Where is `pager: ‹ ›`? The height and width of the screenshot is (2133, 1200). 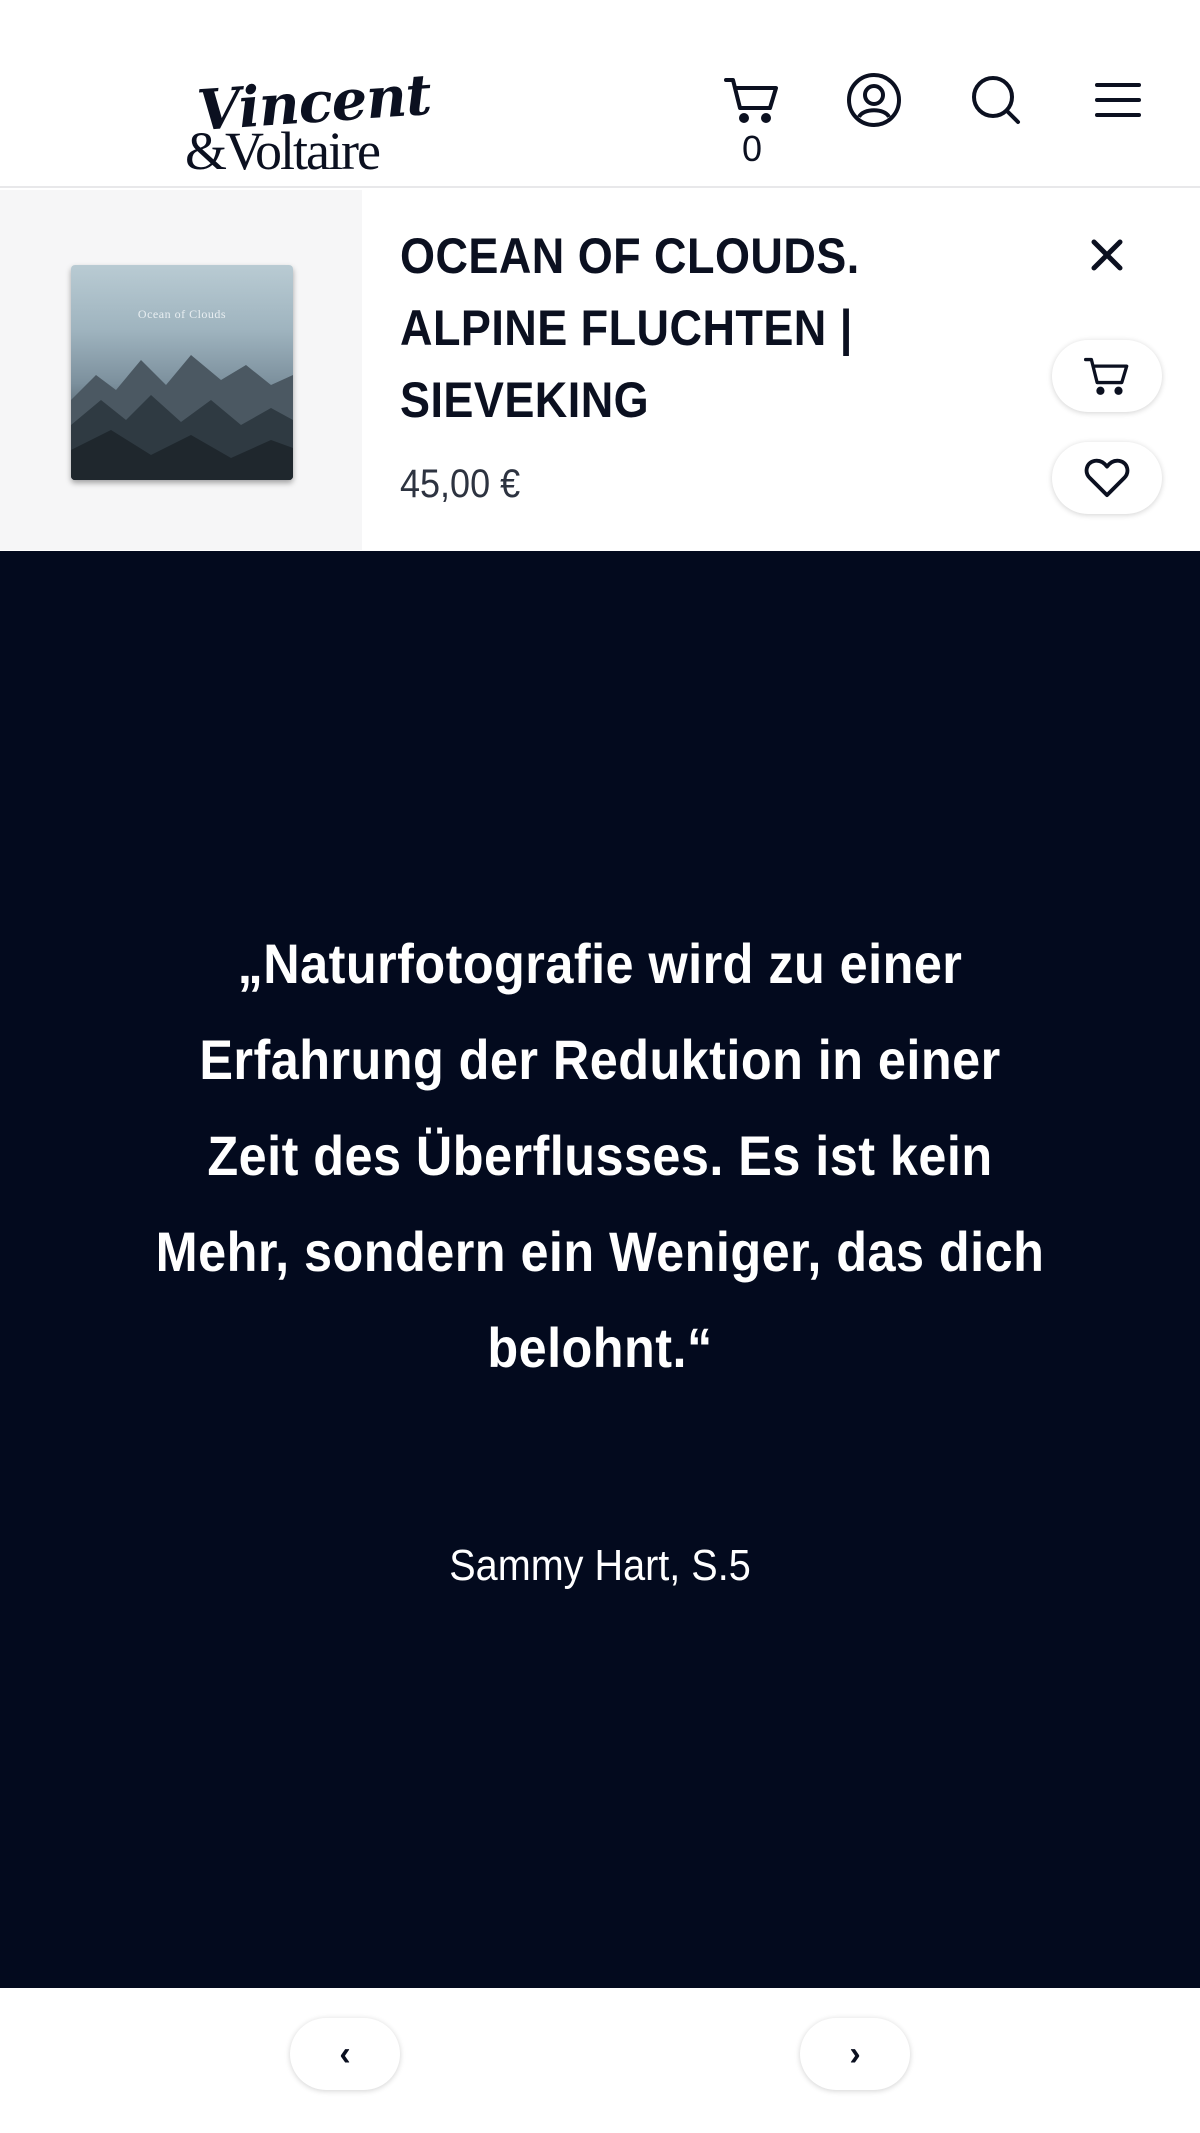
pager: ‹ › is located at coordinates (600, 2060).